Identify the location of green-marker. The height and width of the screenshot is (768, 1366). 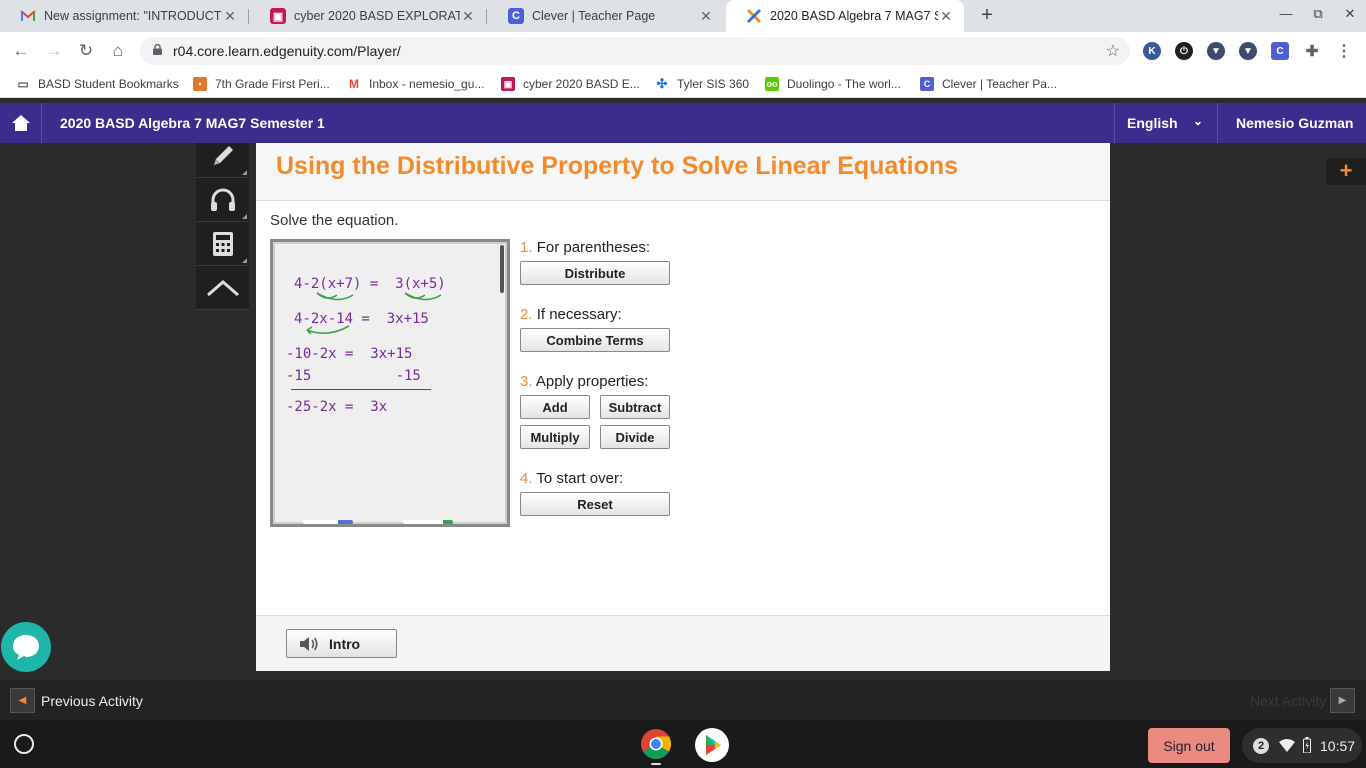
(428, 522).